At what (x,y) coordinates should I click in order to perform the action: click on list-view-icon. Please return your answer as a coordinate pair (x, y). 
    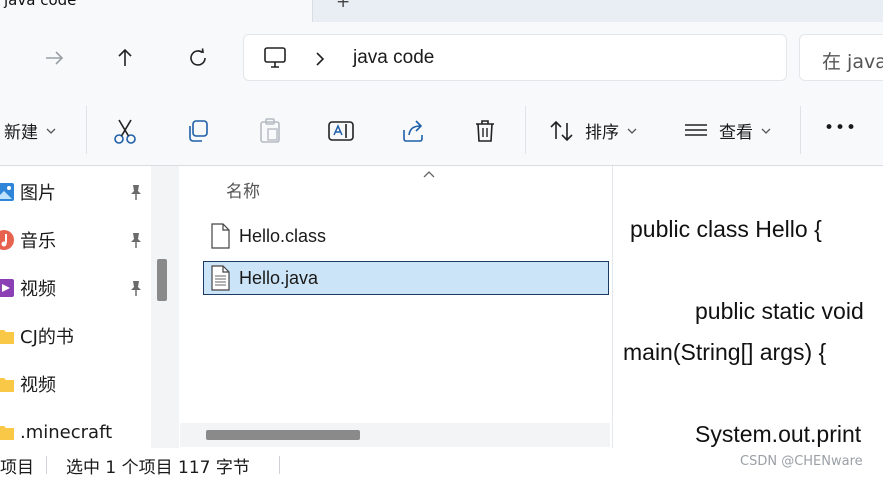
    Looking at the image, I should click on (696, 129).